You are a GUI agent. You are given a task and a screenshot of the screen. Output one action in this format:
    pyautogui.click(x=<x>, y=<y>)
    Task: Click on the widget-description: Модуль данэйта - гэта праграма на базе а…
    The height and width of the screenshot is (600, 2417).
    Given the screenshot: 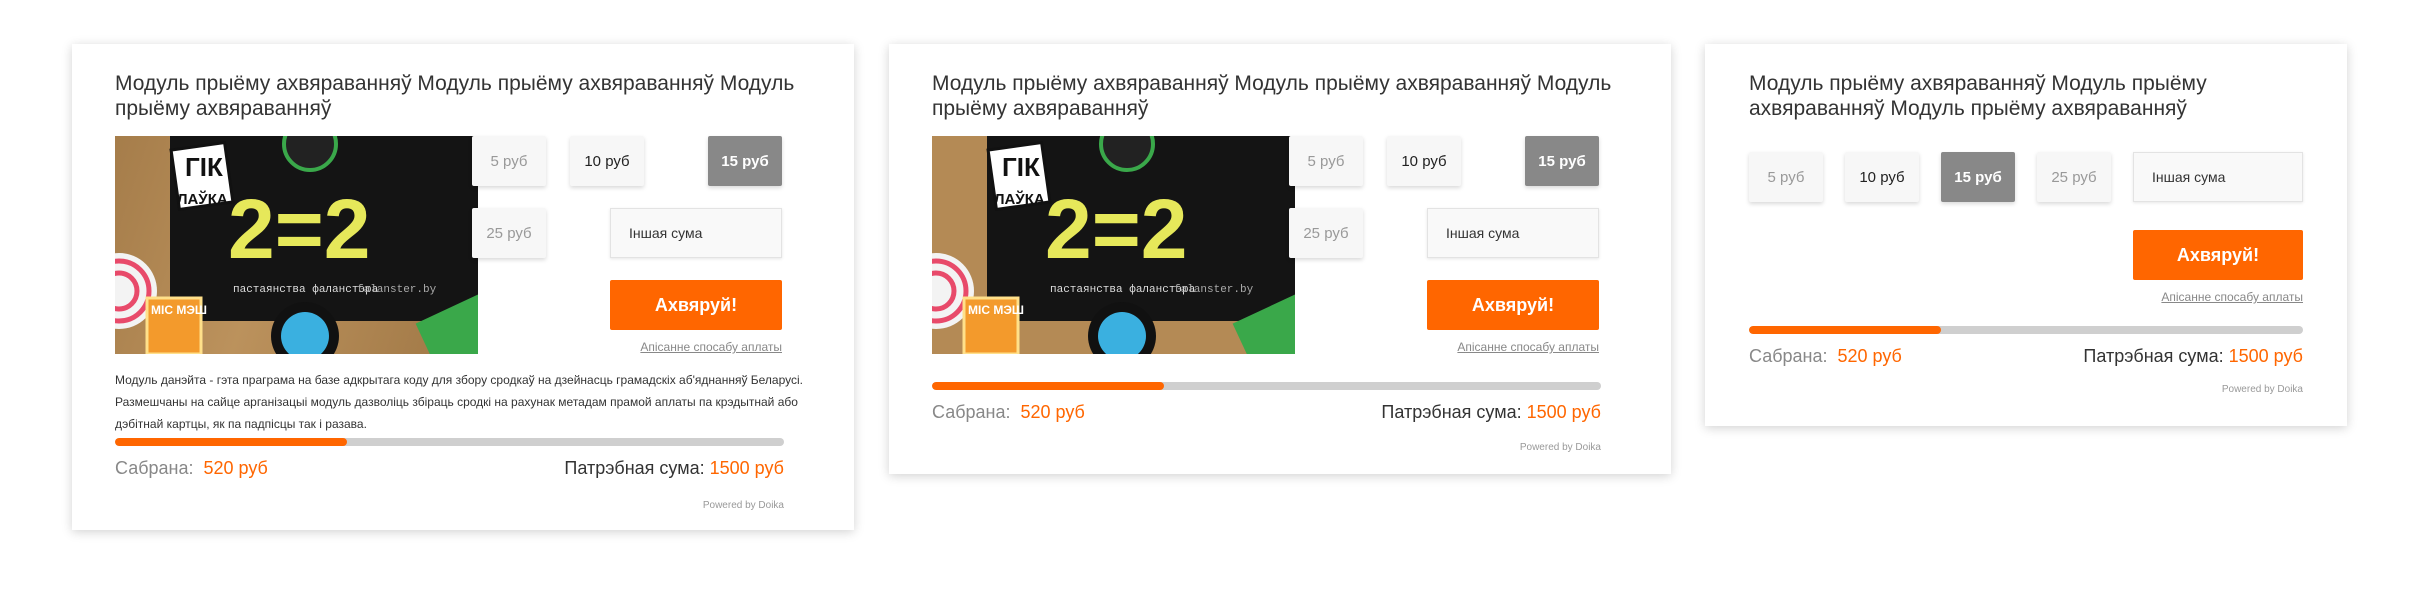 What is the action you would take?
    pyautogui.click(x=459, y=402)
    